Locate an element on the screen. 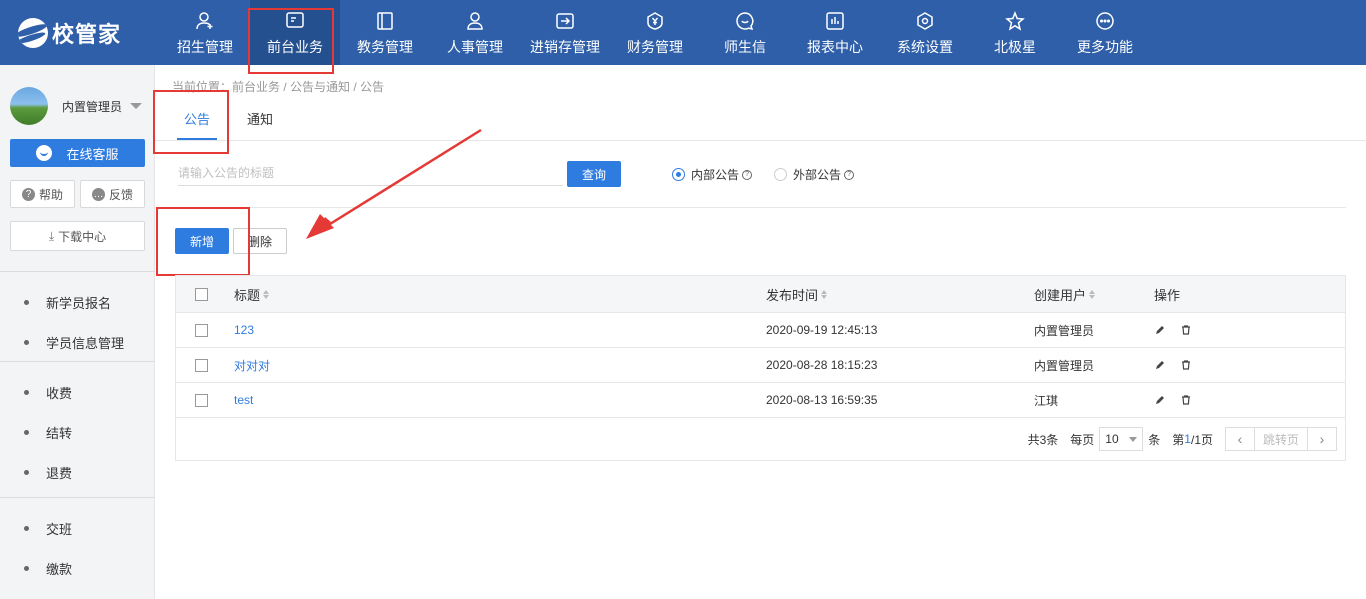  annotation-box-nav is located at coordinates (291, 41).